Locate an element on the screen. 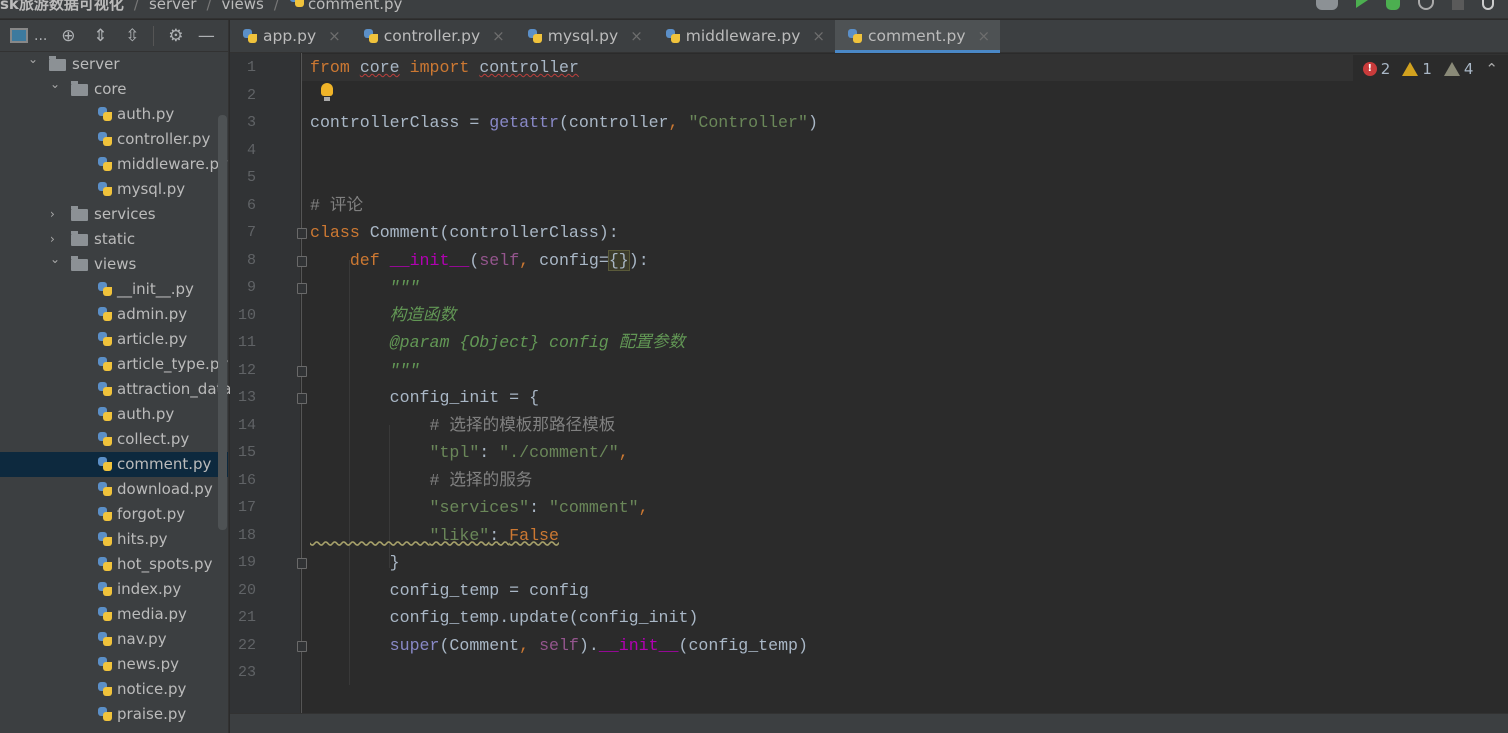 This screenshot has width=1508, height=733. tab-controller-py: controller.py × is located at coordinates (433, 36).